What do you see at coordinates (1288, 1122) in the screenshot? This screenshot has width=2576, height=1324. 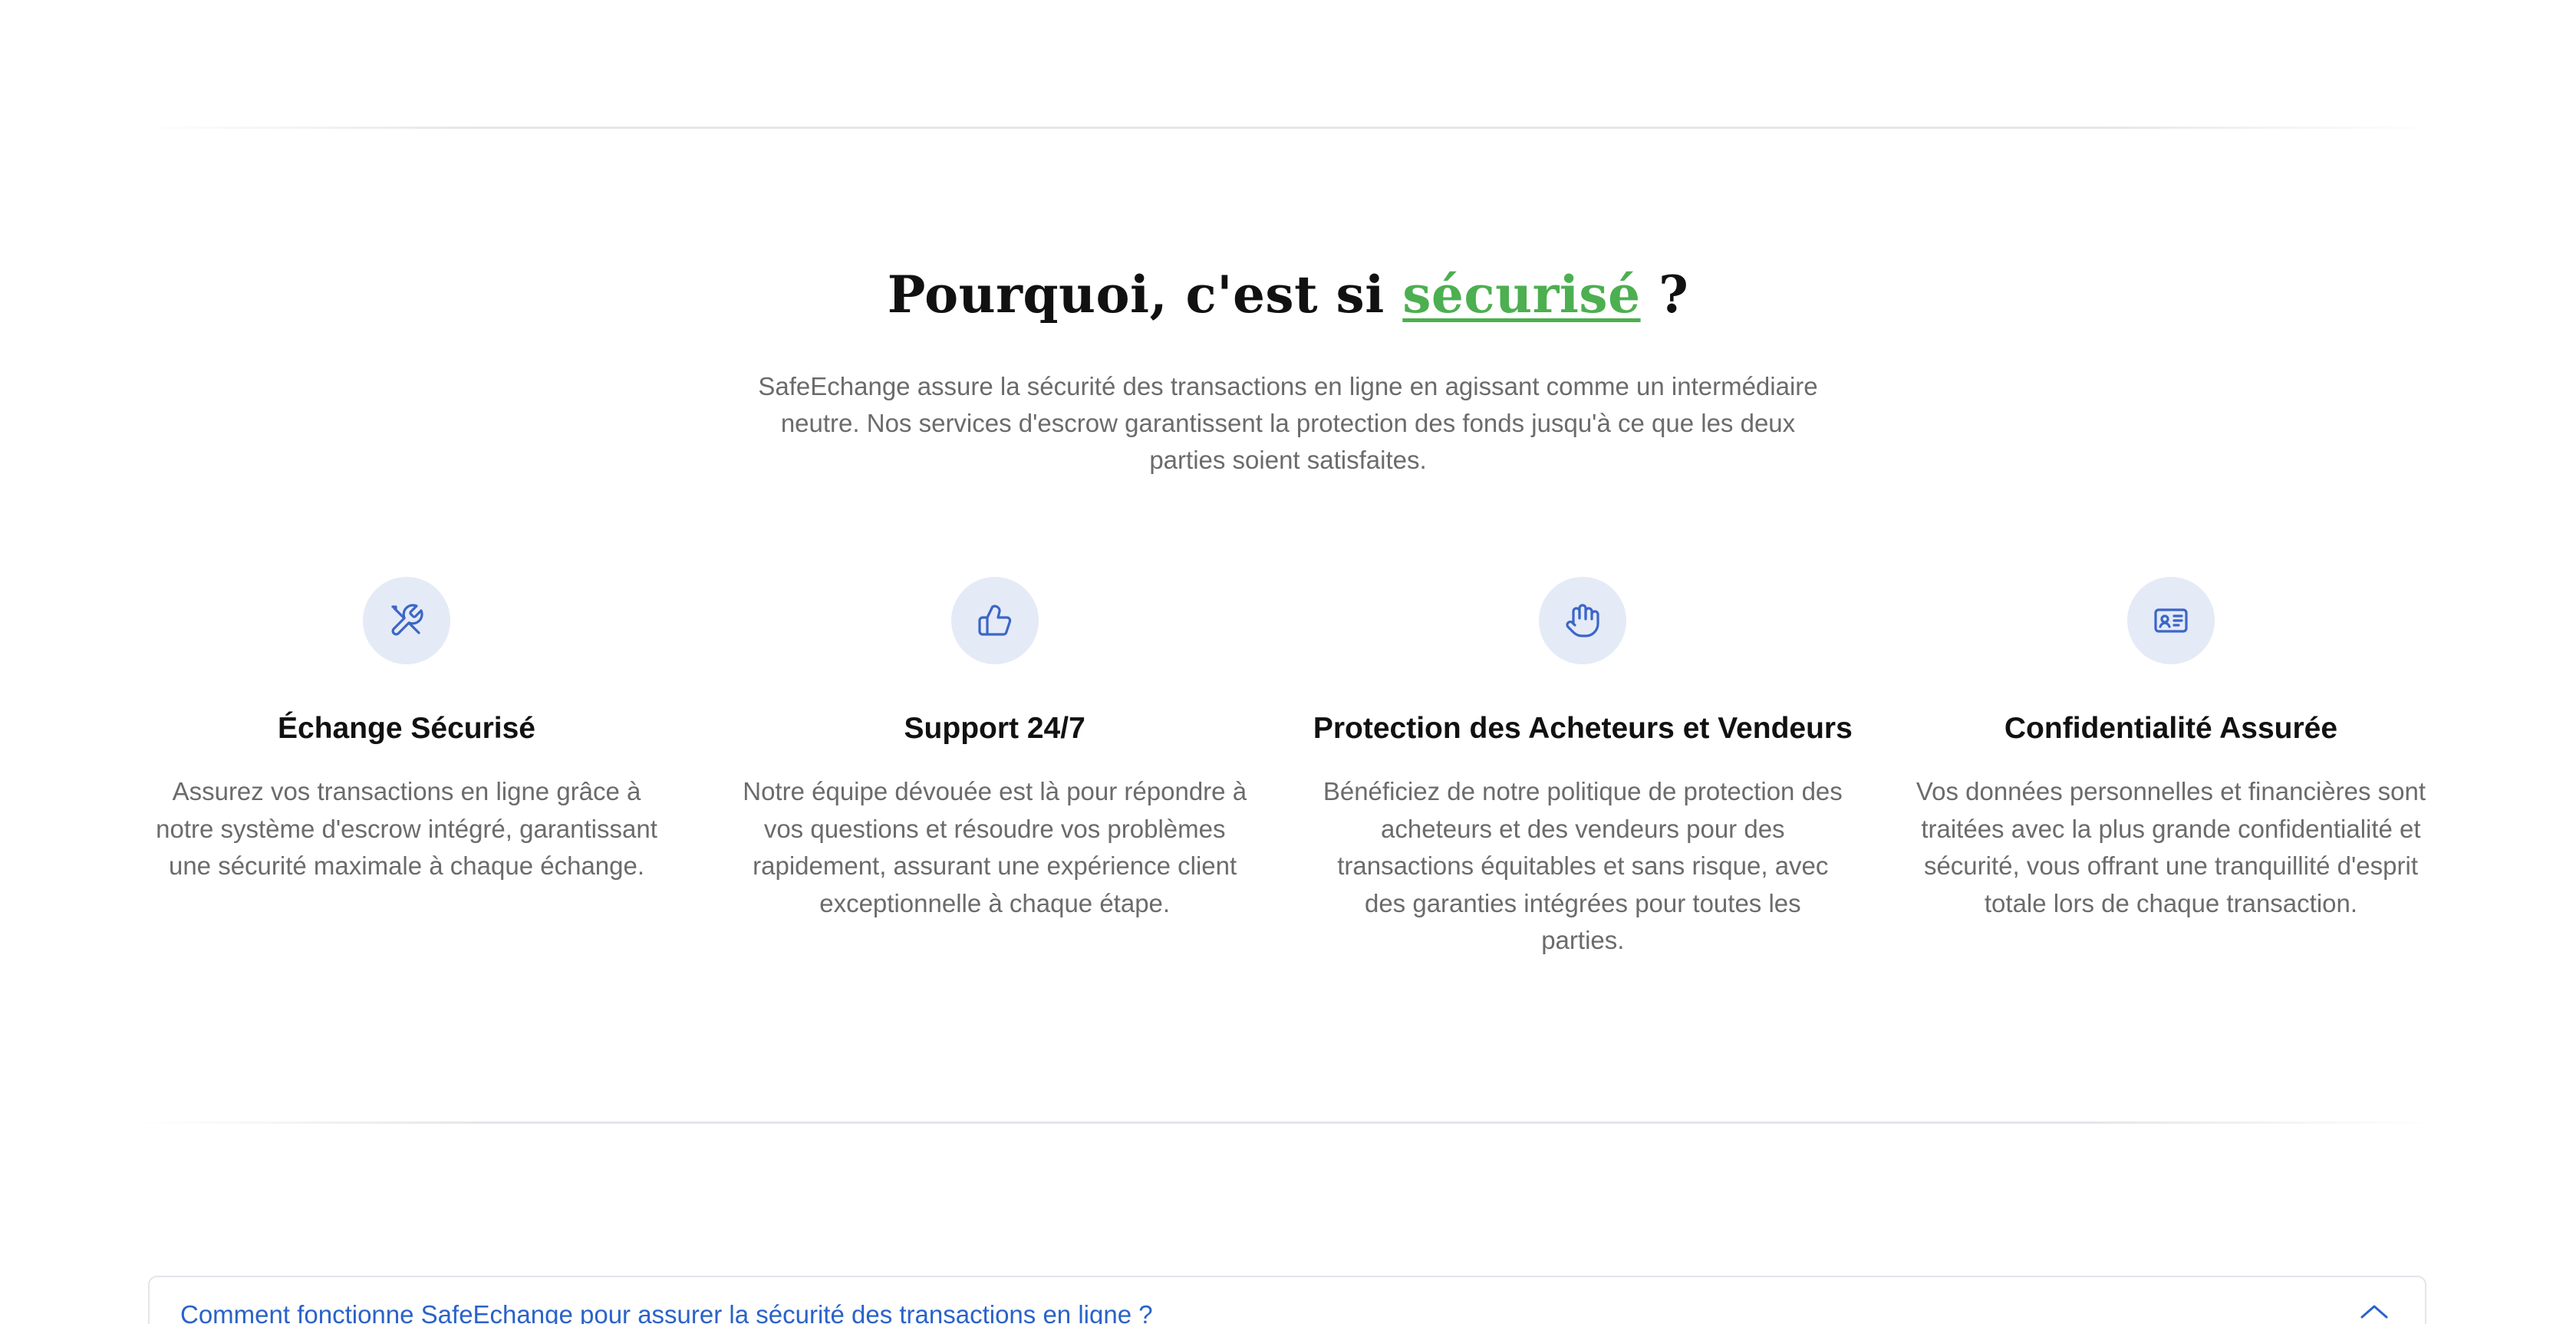 I see `section-divider-bottom` at bounding box center [1288, 1122].